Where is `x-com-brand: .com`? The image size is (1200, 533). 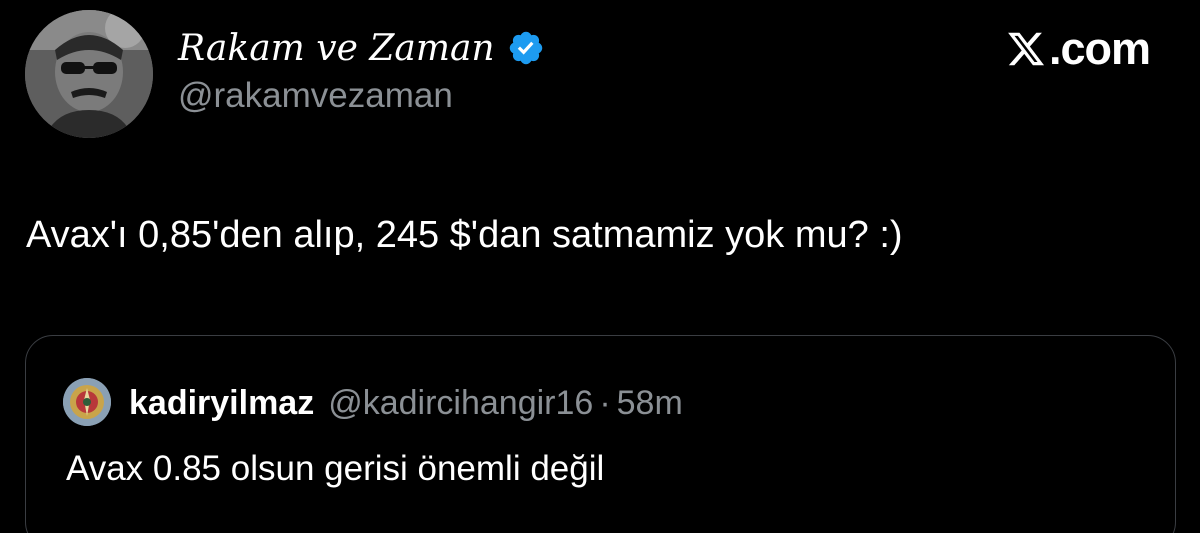
x-com-brand: .com is located at coordinates (1078, 49).